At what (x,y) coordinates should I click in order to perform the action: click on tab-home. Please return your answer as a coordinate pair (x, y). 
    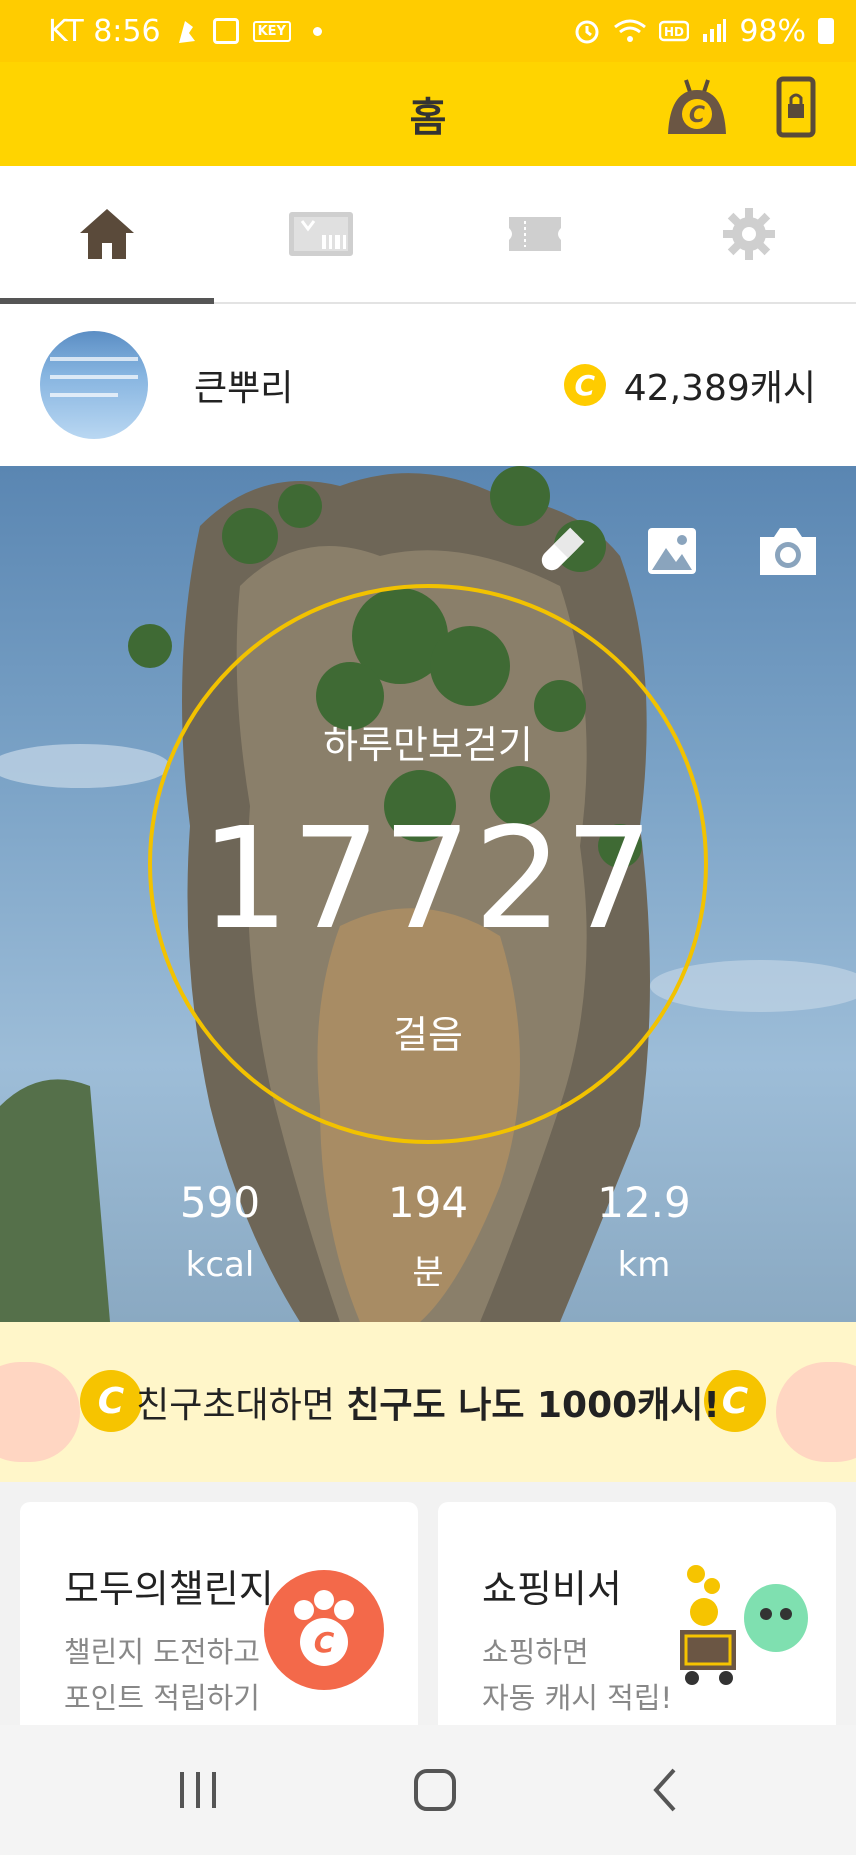
    Looking at the image, I should click on (107, 235).